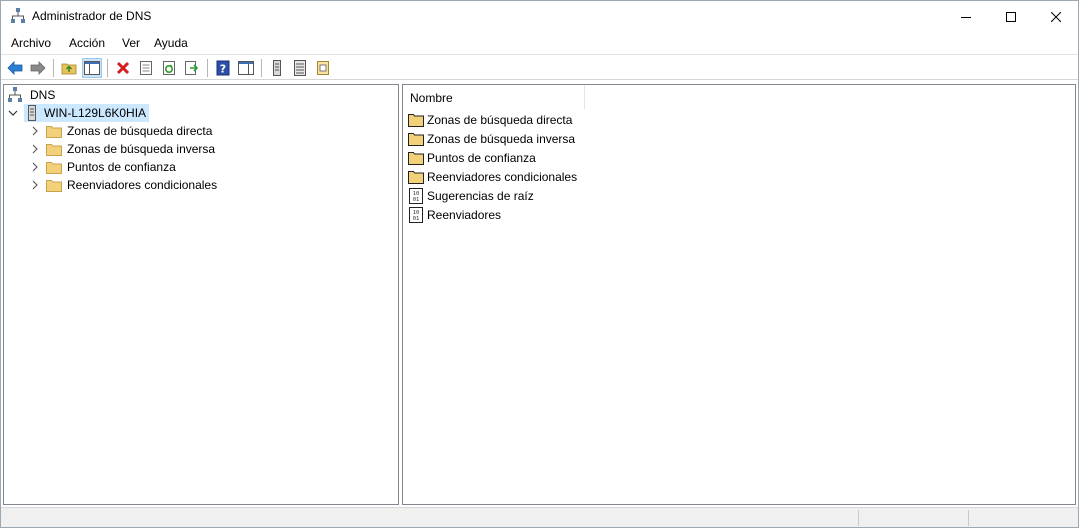 This screenshot has width=1079, height=528. What do you see at coordinates (539, 67) in the screenshot?
I see `toolbar: ?` at bounding box center [539, 67].